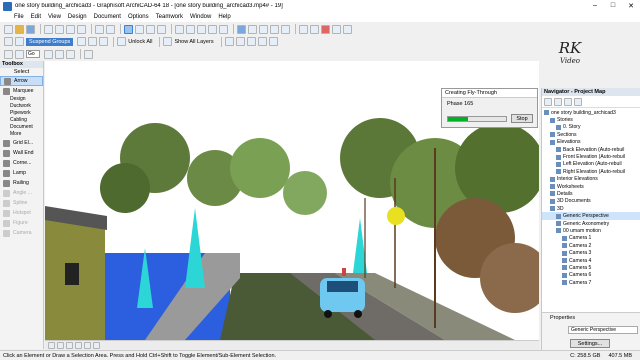 The height and width of the screenshot is (360, 640). I want to click on tool-lamp: Lamp, so click(21, 173).